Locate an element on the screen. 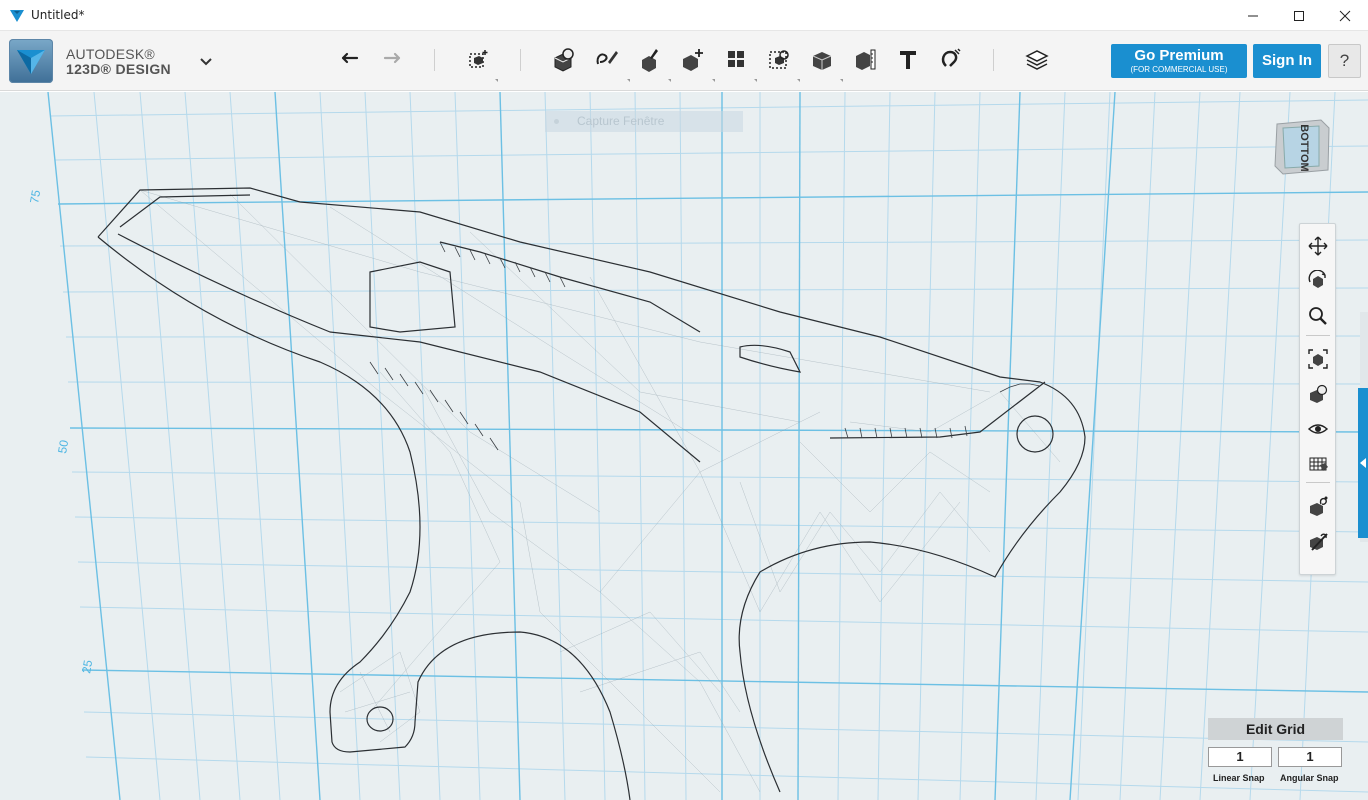 The height and width of the screenshot is (800, 1368). construct-icon is located at coordinates (650, 60).